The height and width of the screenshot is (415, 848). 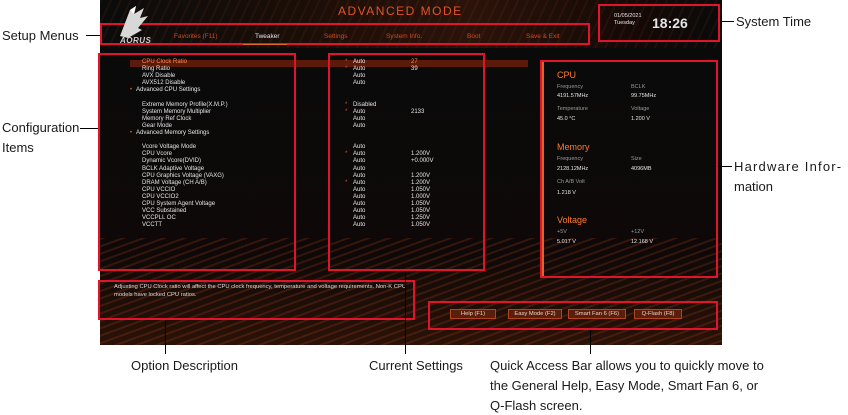 What do you see at coordinates (265, 44) in the screenshot?
I see `active-tab-indicator` at bounding box center [265, 44].